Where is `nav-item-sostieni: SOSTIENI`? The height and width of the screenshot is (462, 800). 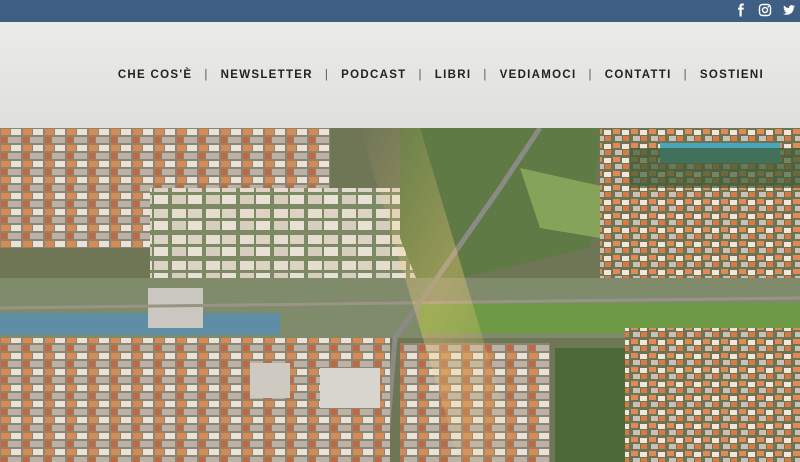
nav-item-sostieni: SOSTIENI is located at coordinates (732, 75).